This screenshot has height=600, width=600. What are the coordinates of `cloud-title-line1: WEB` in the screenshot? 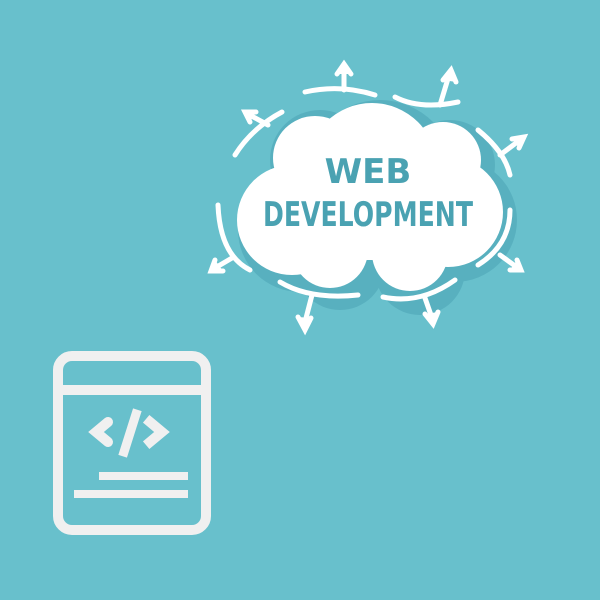 It's located at (368, 172).